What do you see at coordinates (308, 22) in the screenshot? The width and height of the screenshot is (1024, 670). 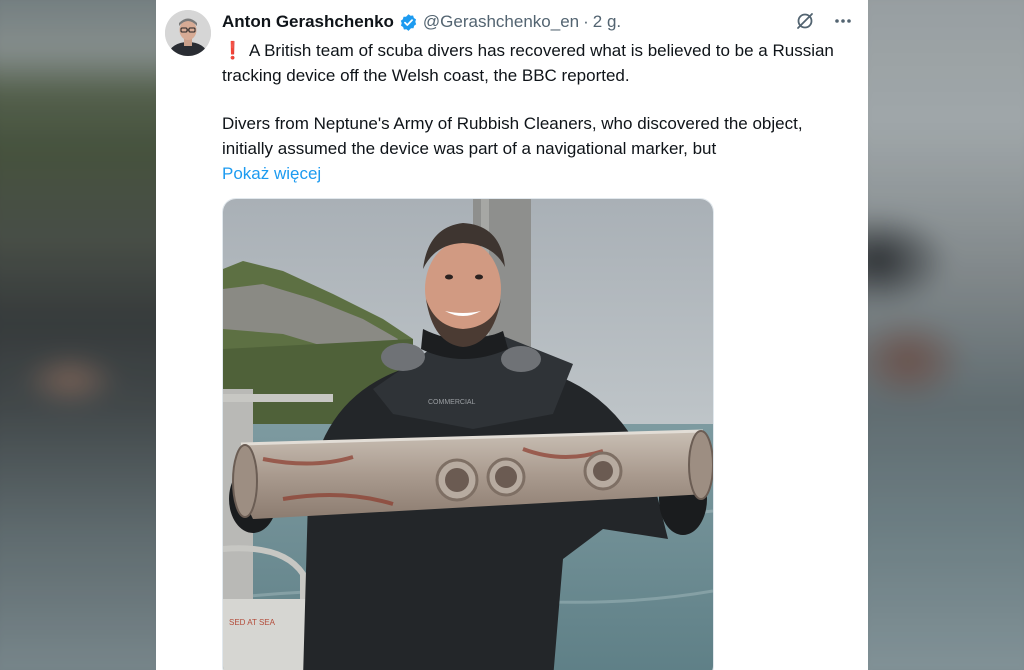 I see `author-name: Anton Gerashchenko` at bounding box center [308, 22].